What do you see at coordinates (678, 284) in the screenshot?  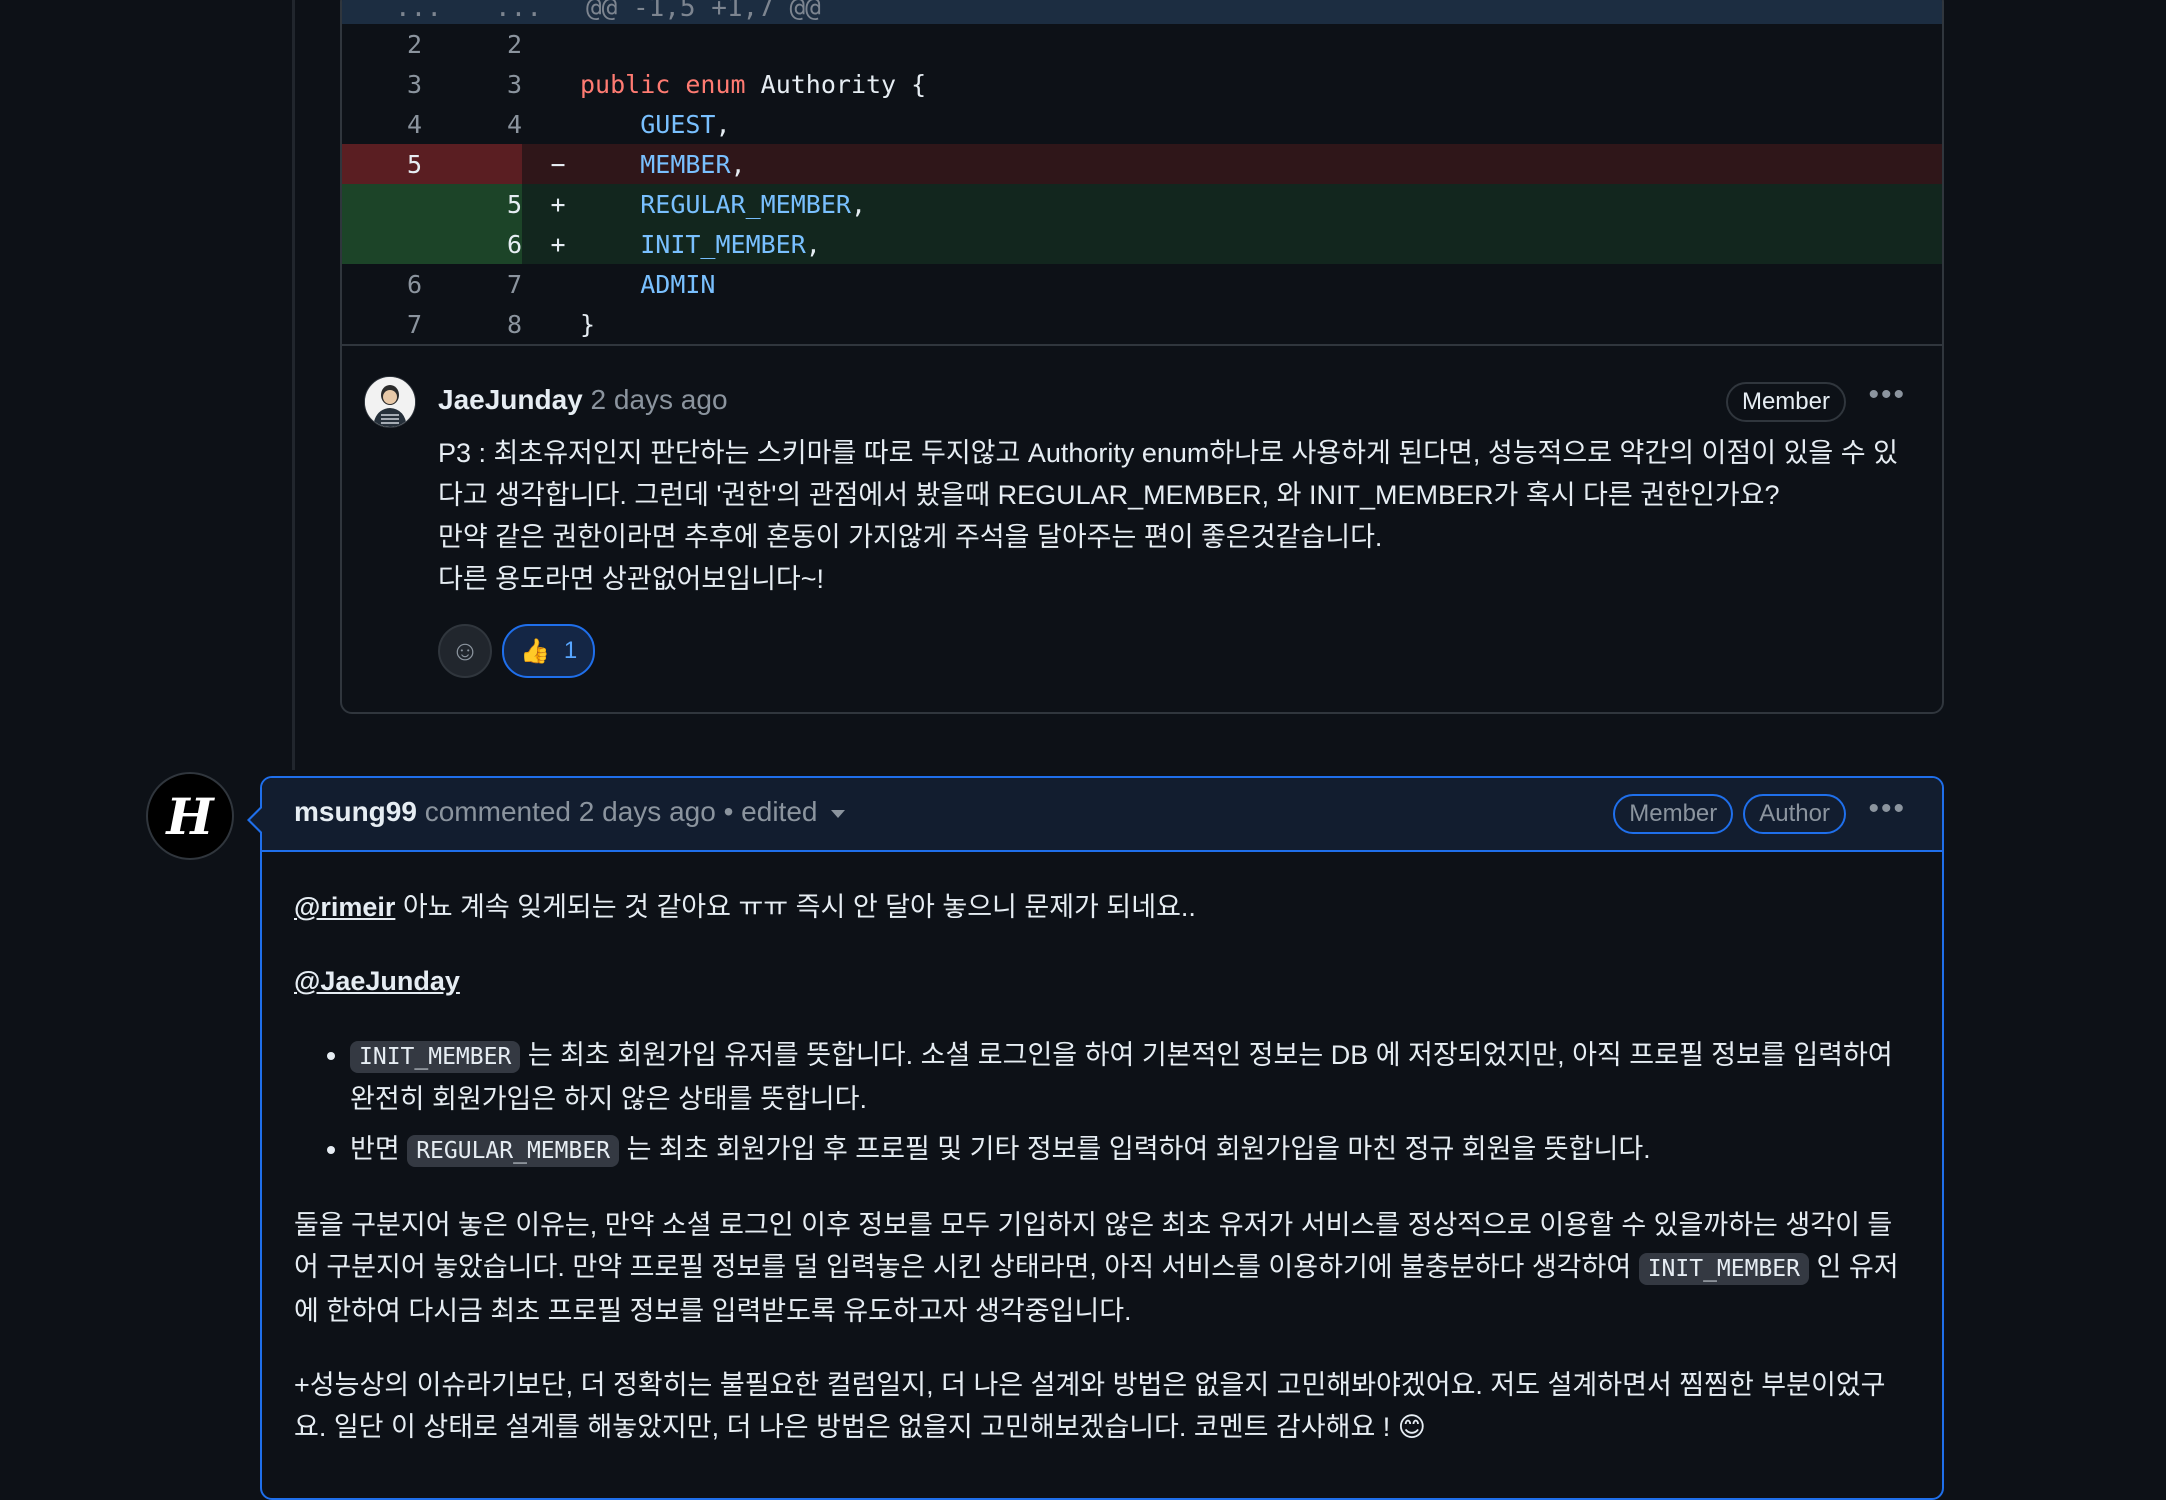 I see `code-token: ADMIN` at bounding box center [678, 284].